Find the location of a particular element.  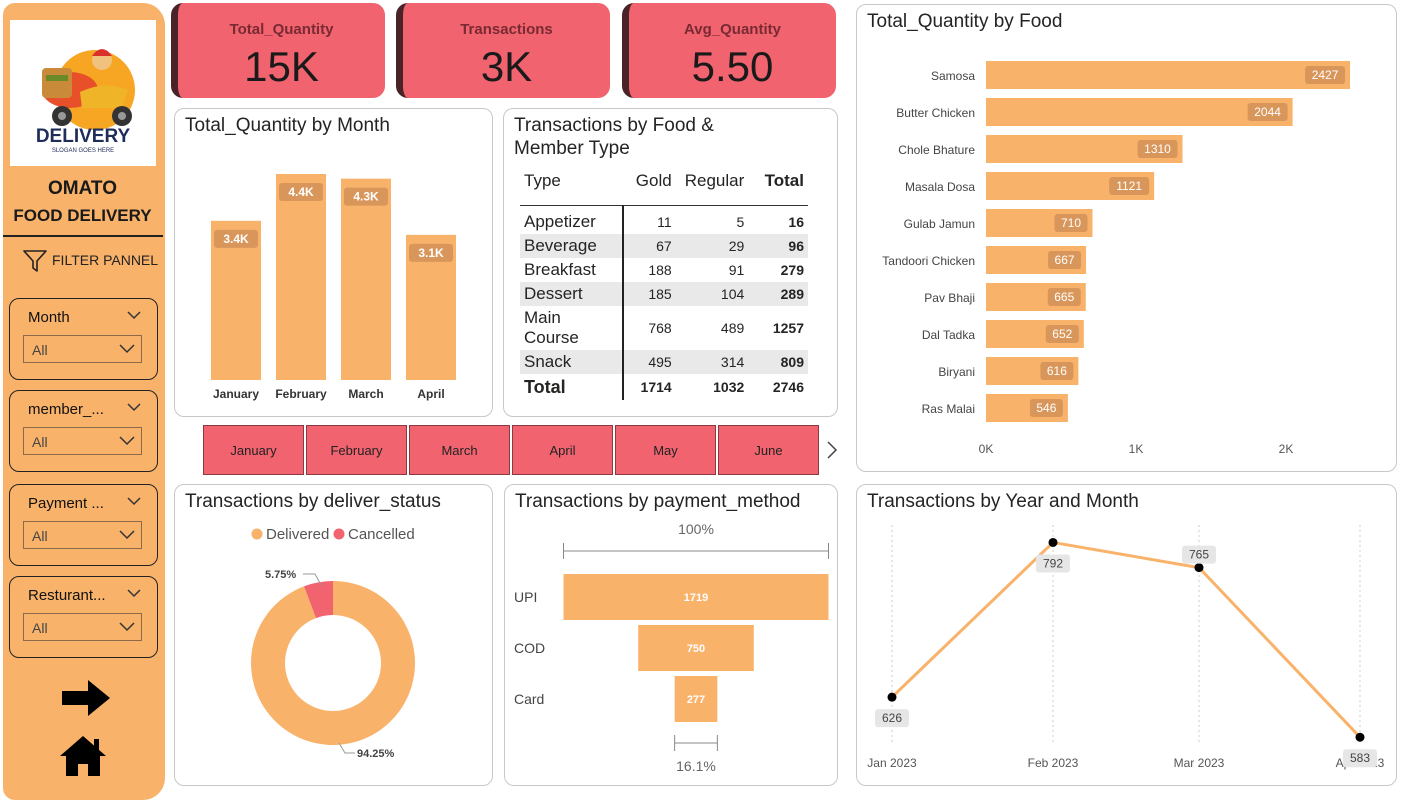

category-label: Biryani is located at coordinates (956, 372).